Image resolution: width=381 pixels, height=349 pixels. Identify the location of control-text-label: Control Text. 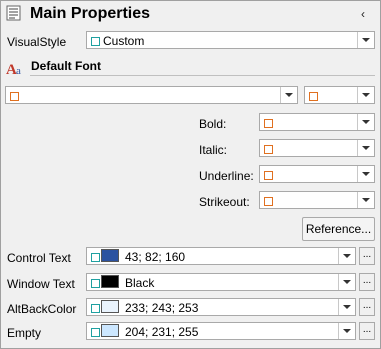
(39, 258).